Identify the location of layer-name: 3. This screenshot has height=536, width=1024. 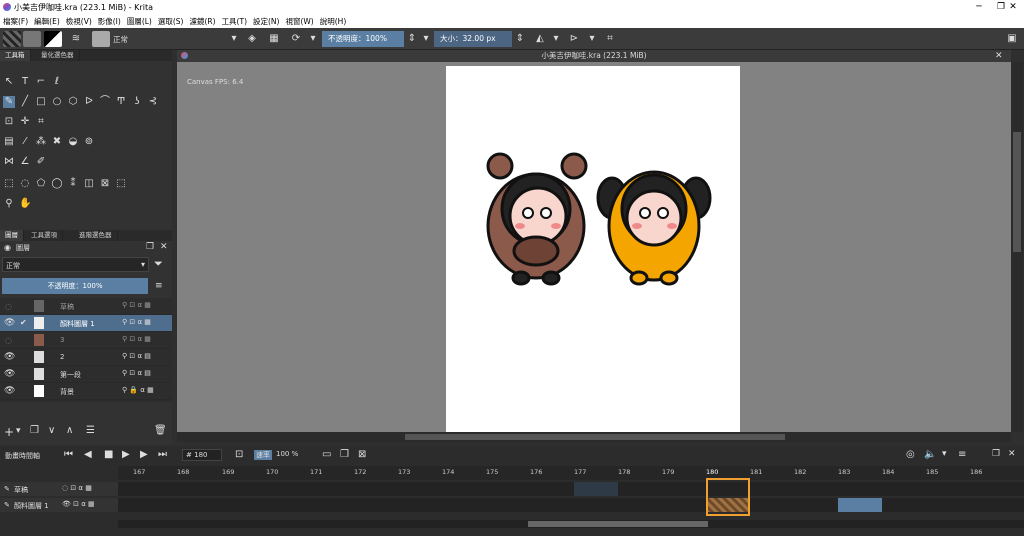
(62, 340).